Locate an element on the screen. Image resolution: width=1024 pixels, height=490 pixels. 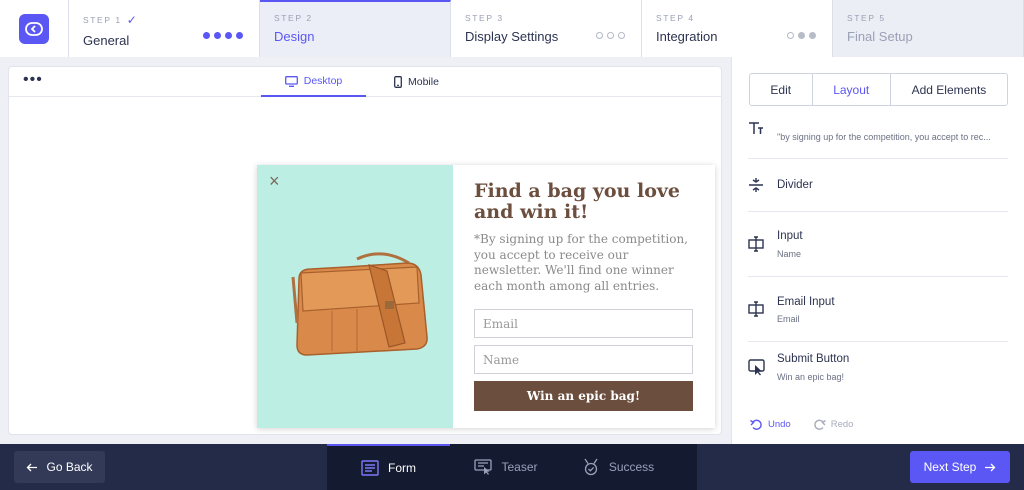
mobile-icon is located at coordinates (398, 82).